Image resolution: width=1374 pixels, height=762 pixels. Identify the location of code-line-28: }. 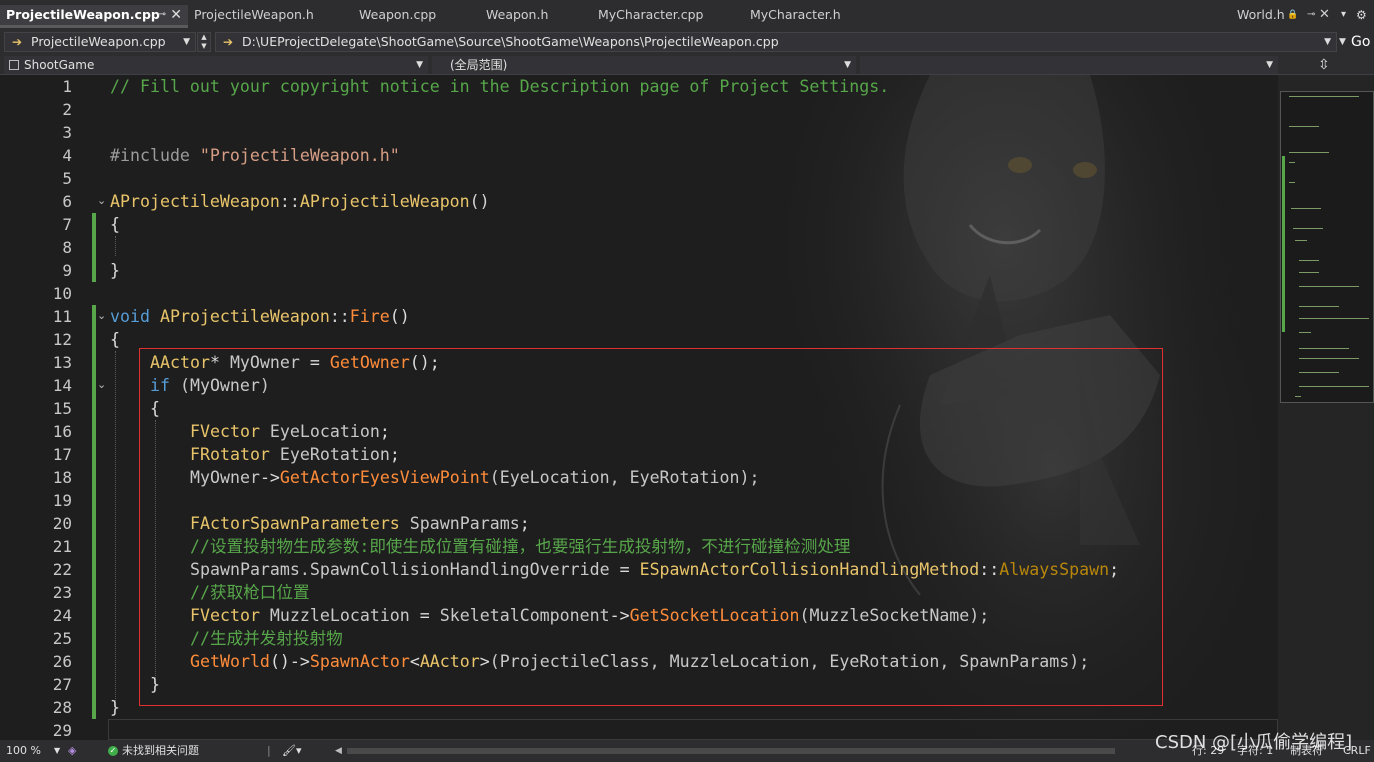
(115, 707).